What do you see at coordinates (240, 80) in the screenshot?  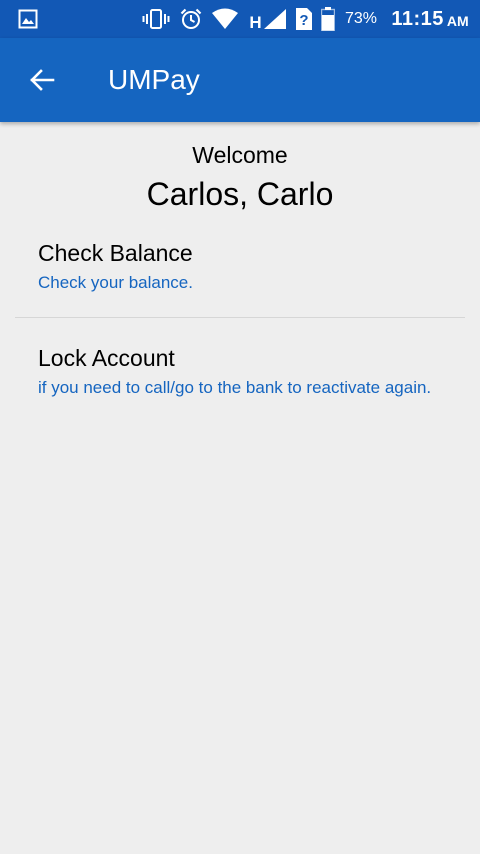 I see `app-bar: UMPay` at bounding box center [240, 80].